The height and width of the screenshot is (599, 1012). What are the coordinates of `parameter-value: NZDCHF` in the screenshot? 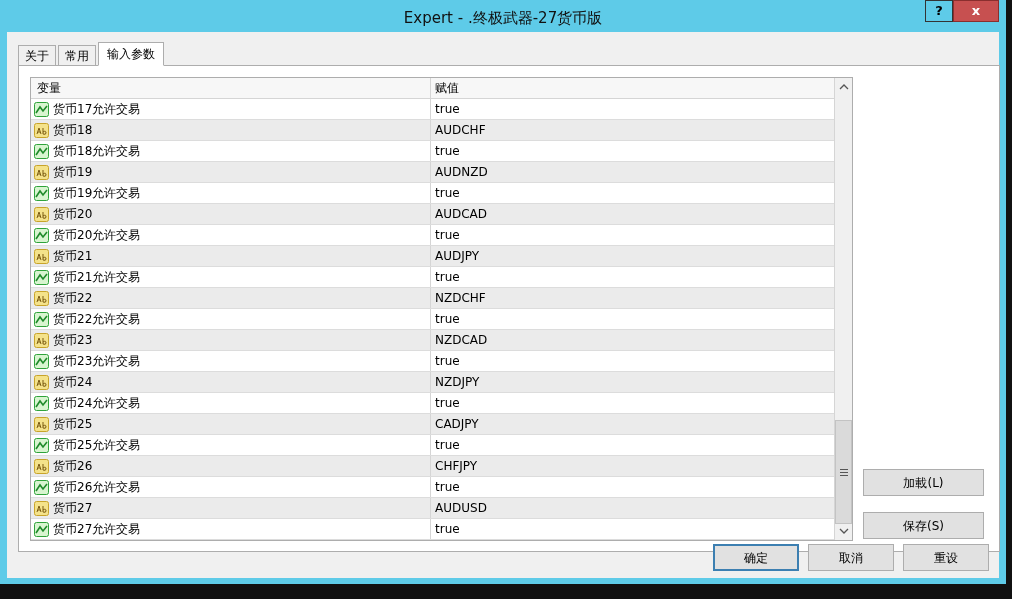 It's located at (632, 298).